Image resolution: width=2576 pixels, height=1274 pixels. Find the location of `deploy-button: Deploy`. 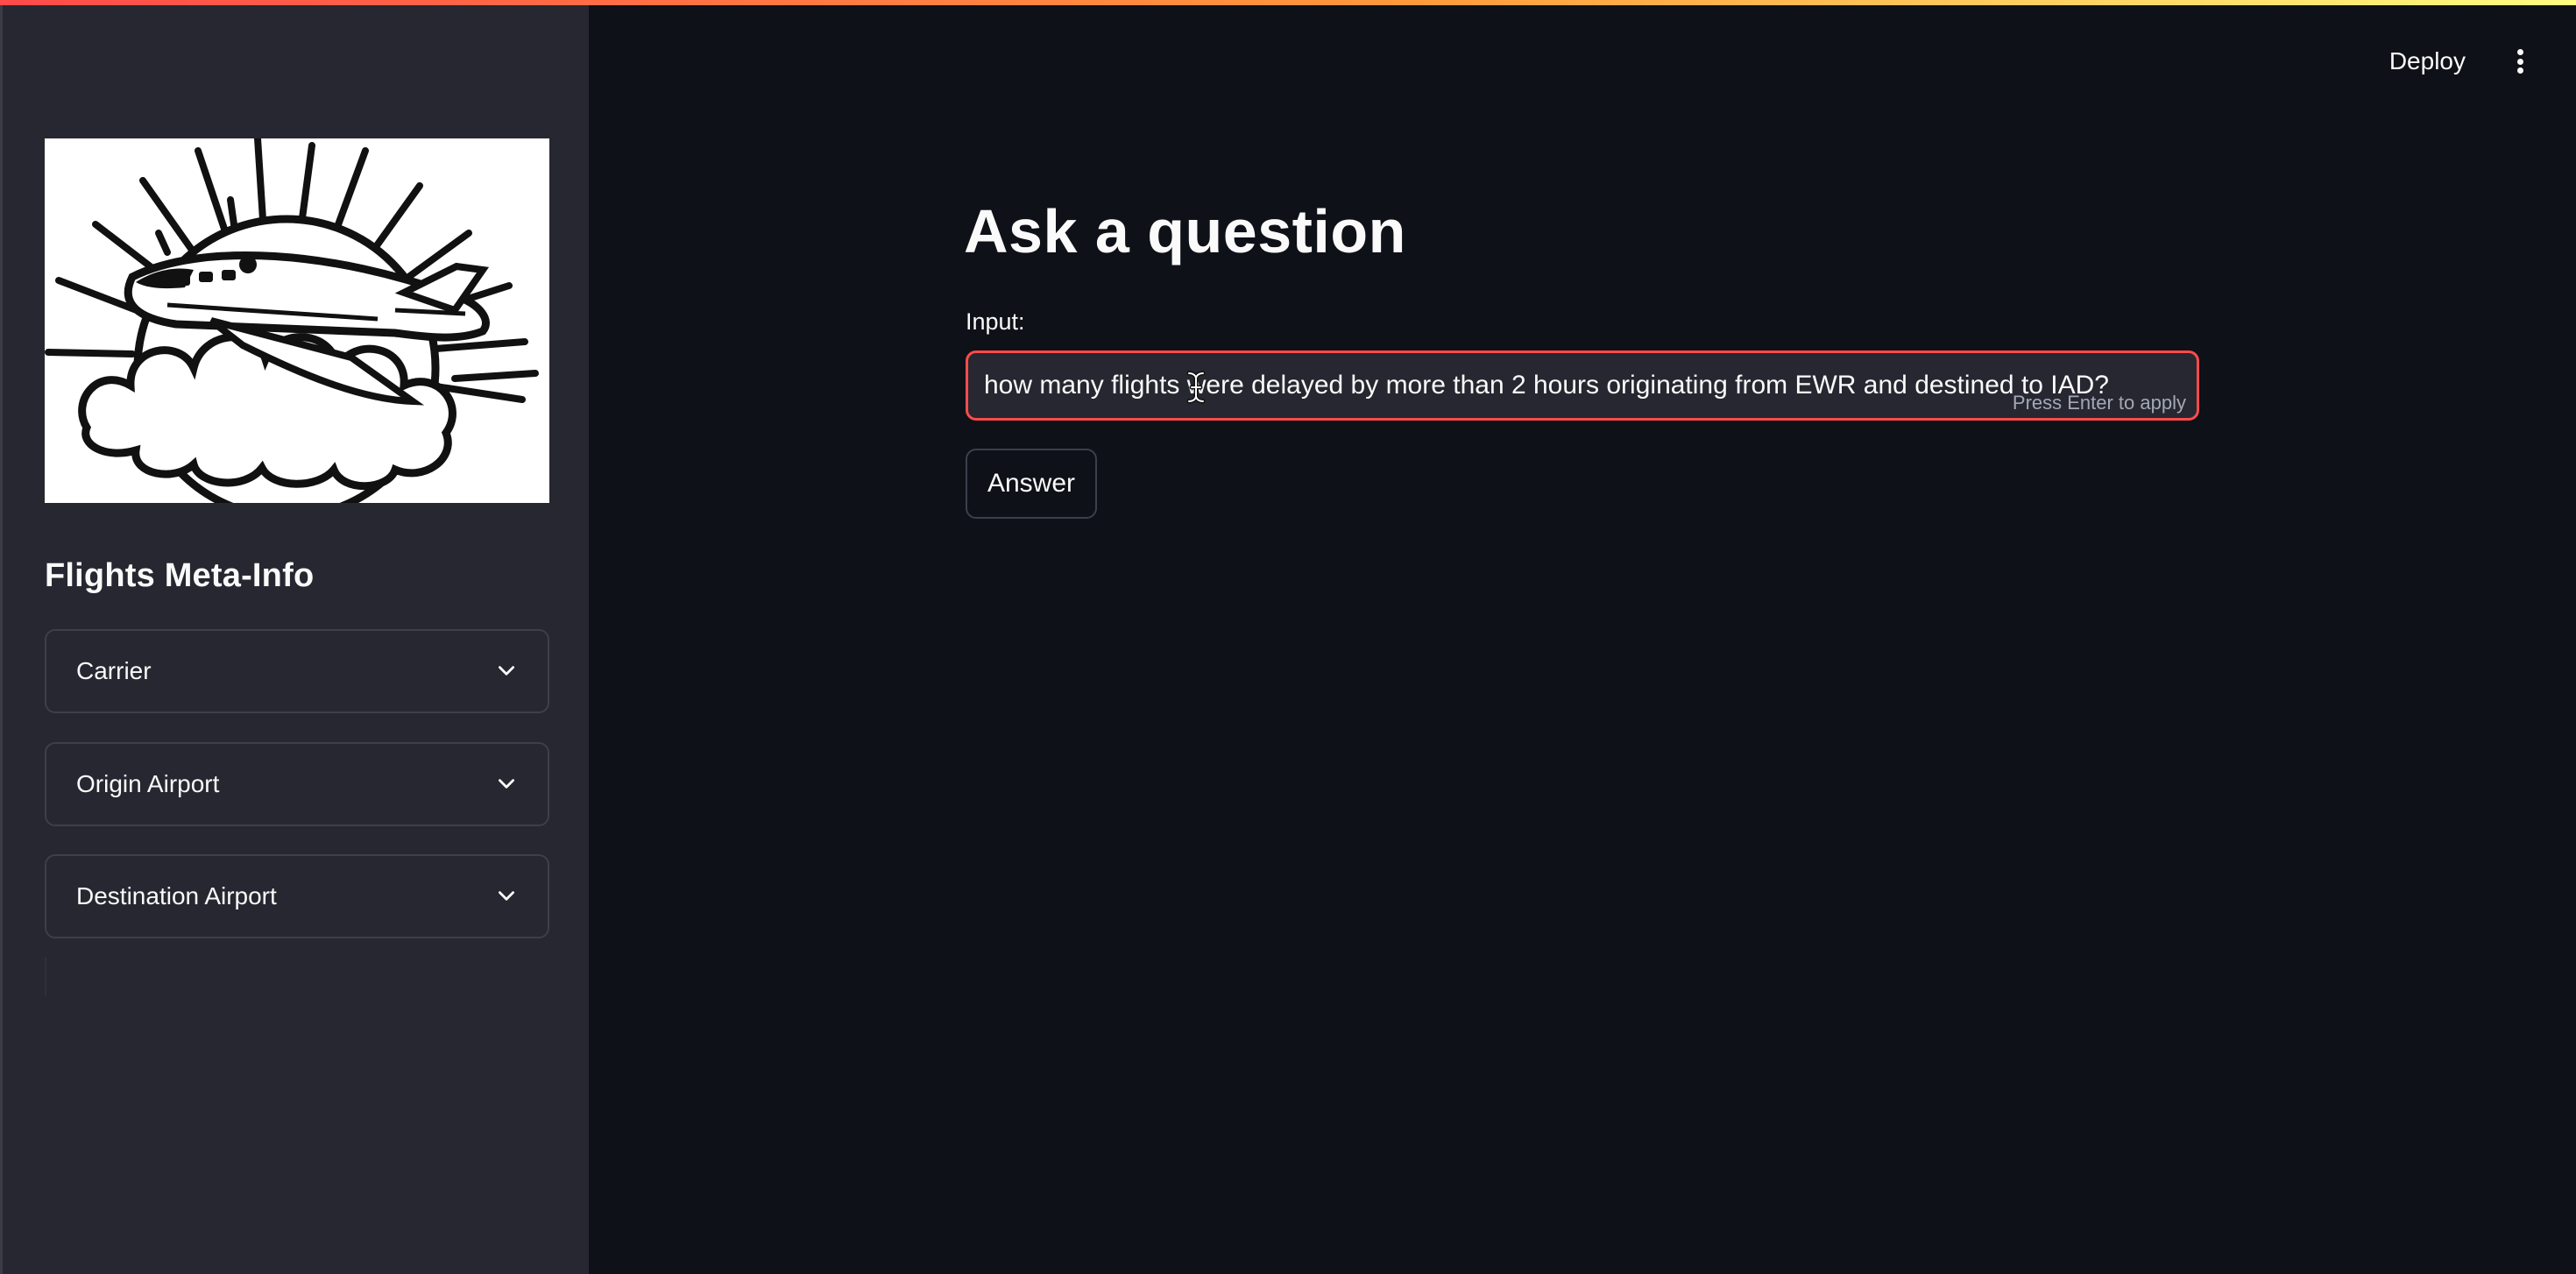

deploy-button: Deploy is located at coordinates (2427, 61).